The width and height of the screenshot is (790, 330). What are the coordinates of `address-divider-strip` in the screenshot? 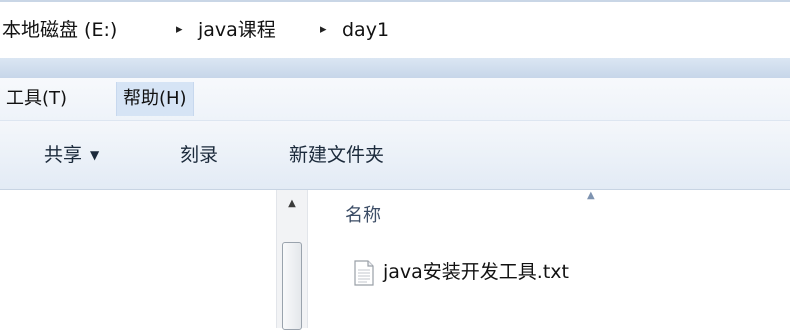 It's located at (395, 68).